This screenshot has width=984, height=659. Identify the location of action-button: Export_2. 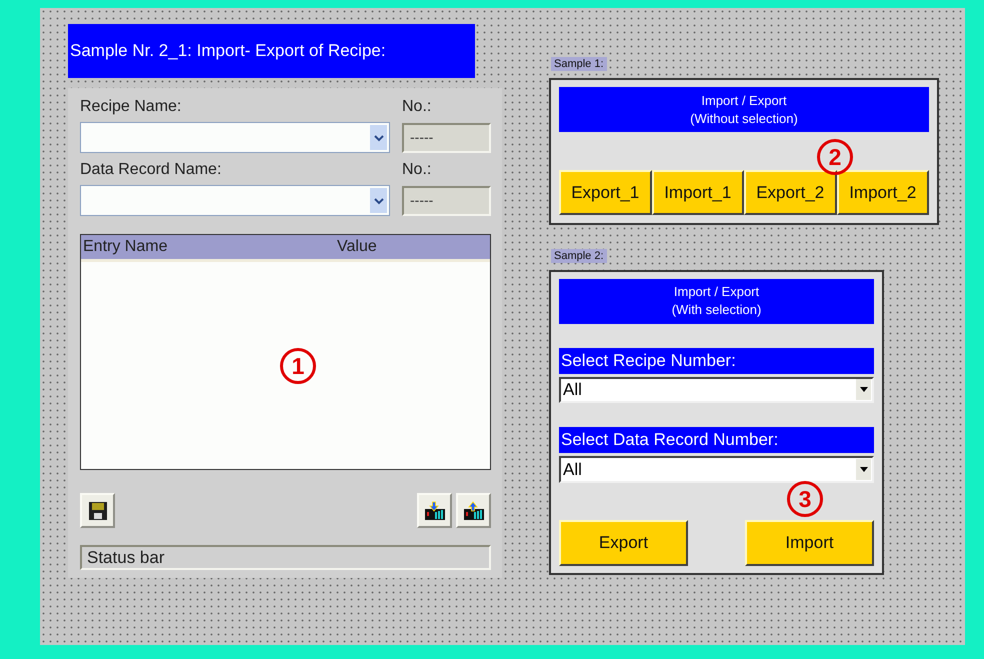
(790, 192).